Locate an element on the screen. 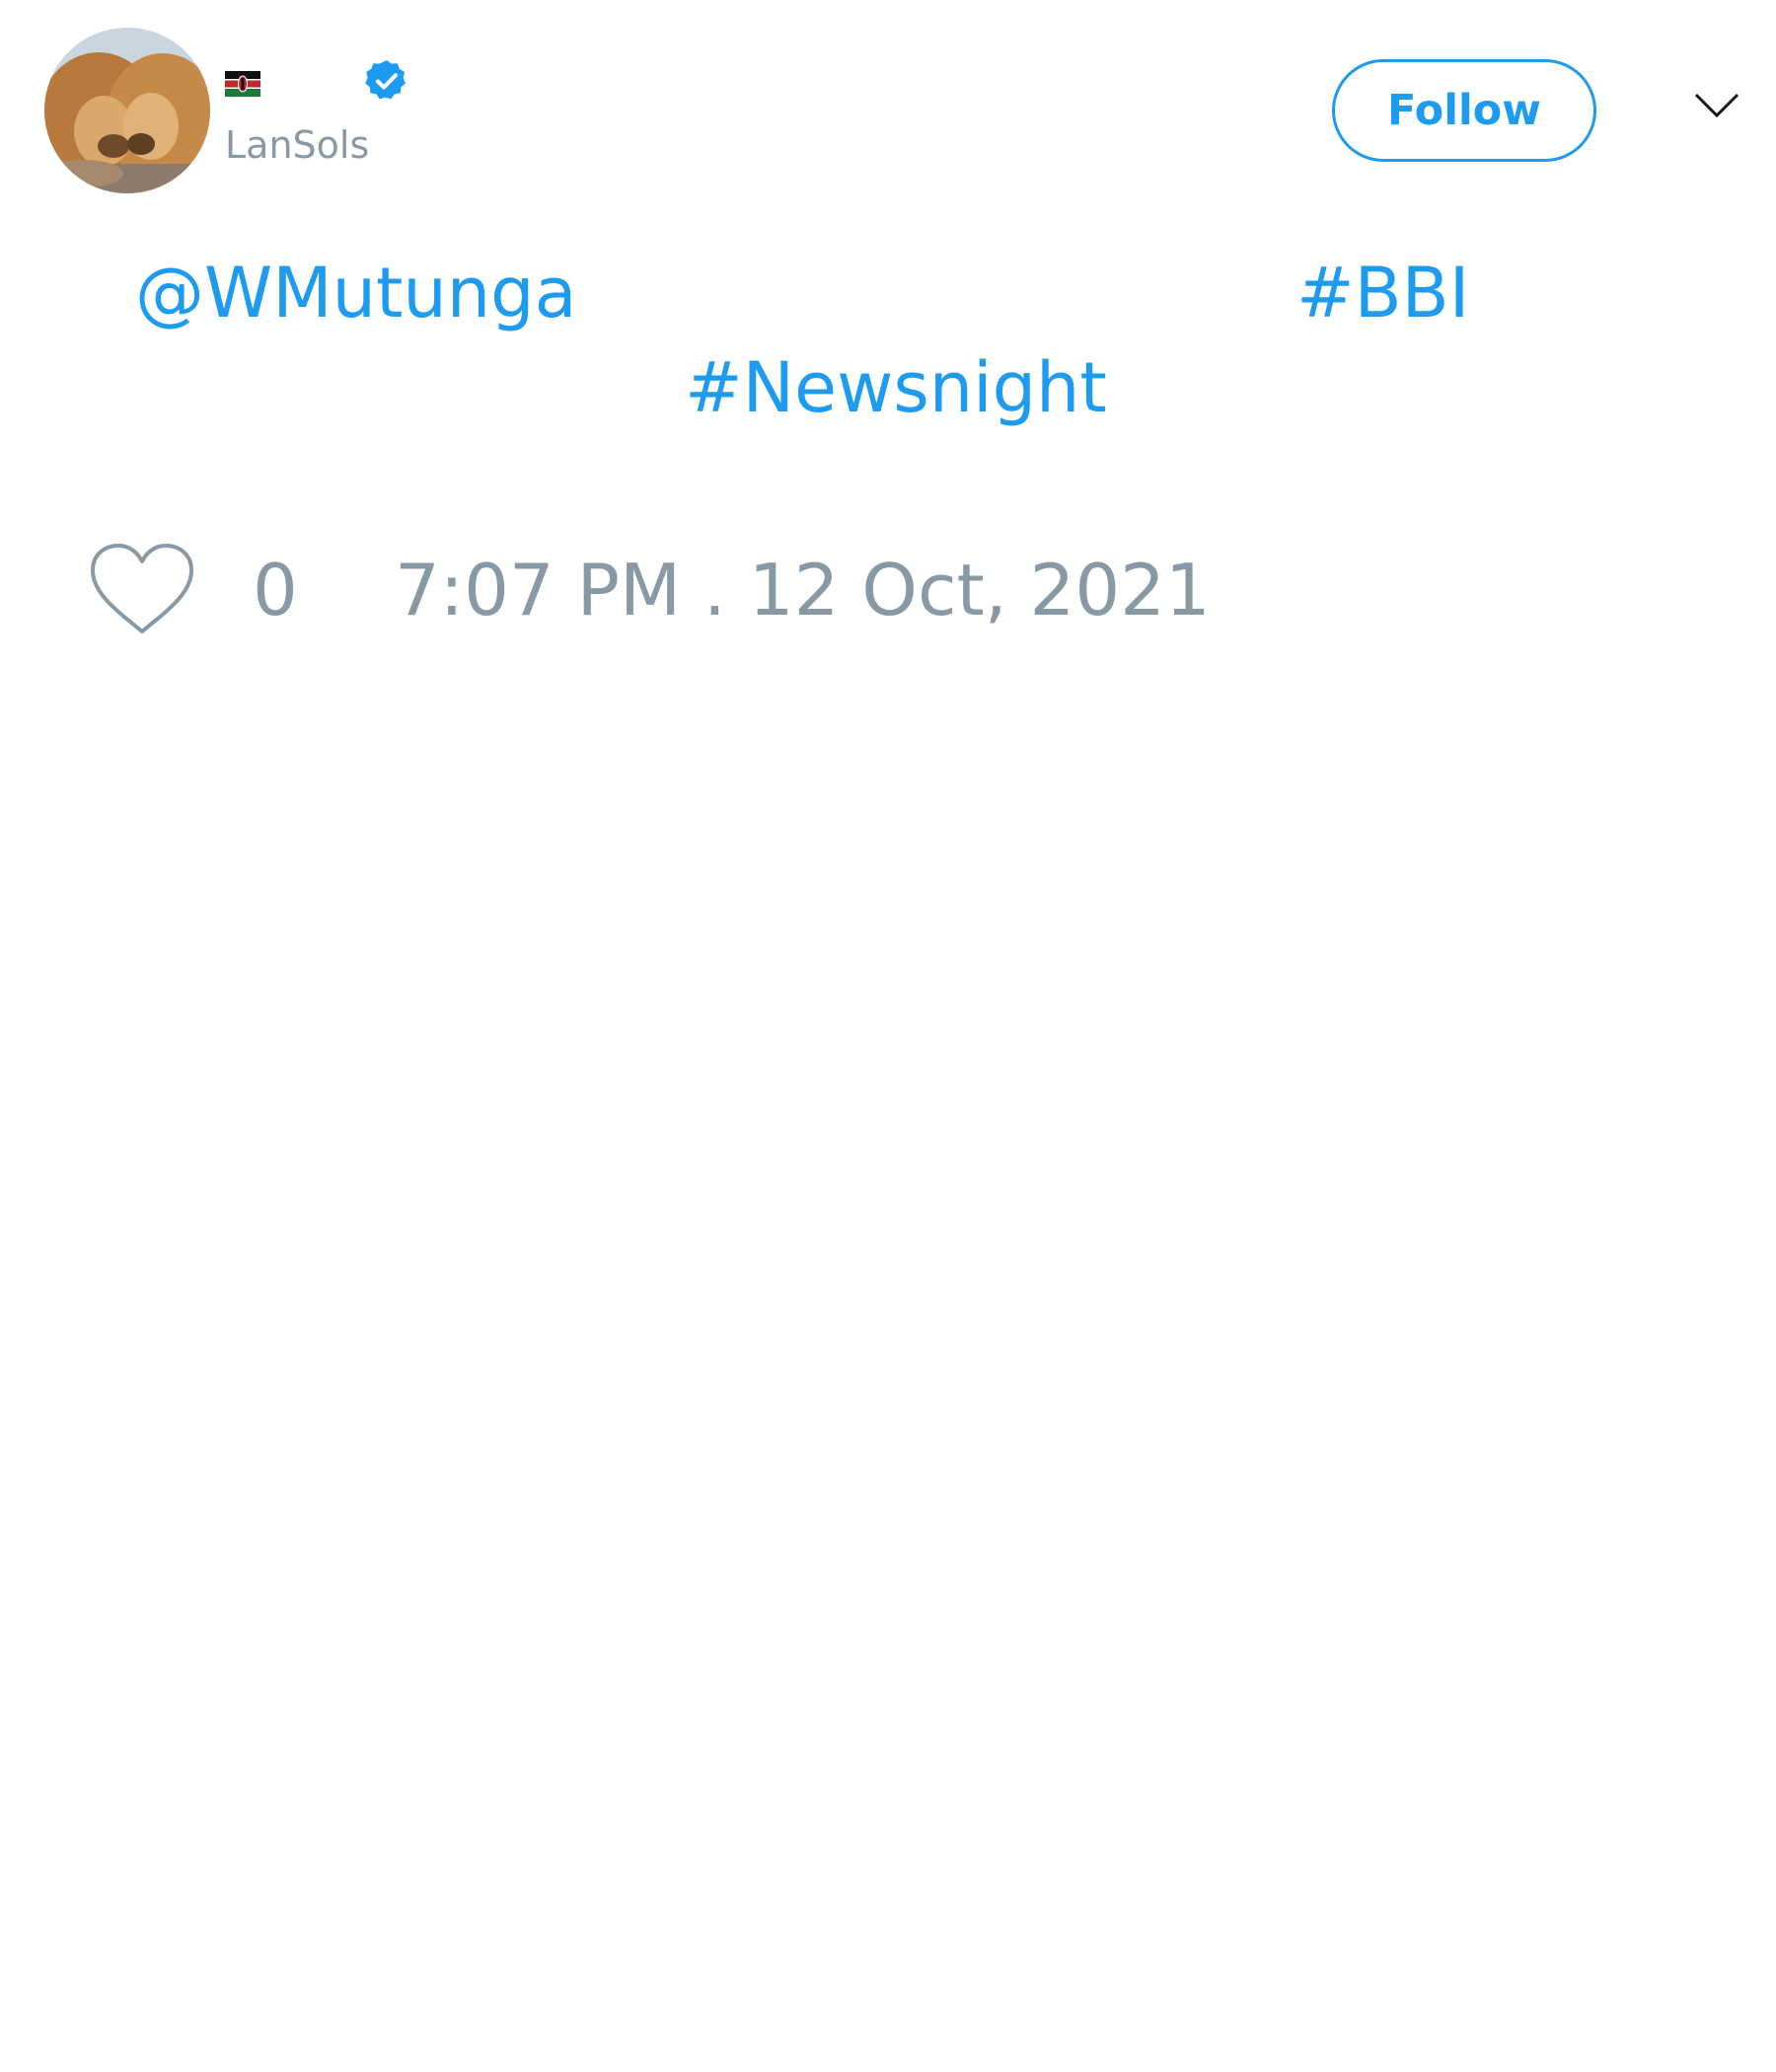 This screenshot has height=2072, width=1776. chevron-down-icon is located at coordinates (1717, 106).